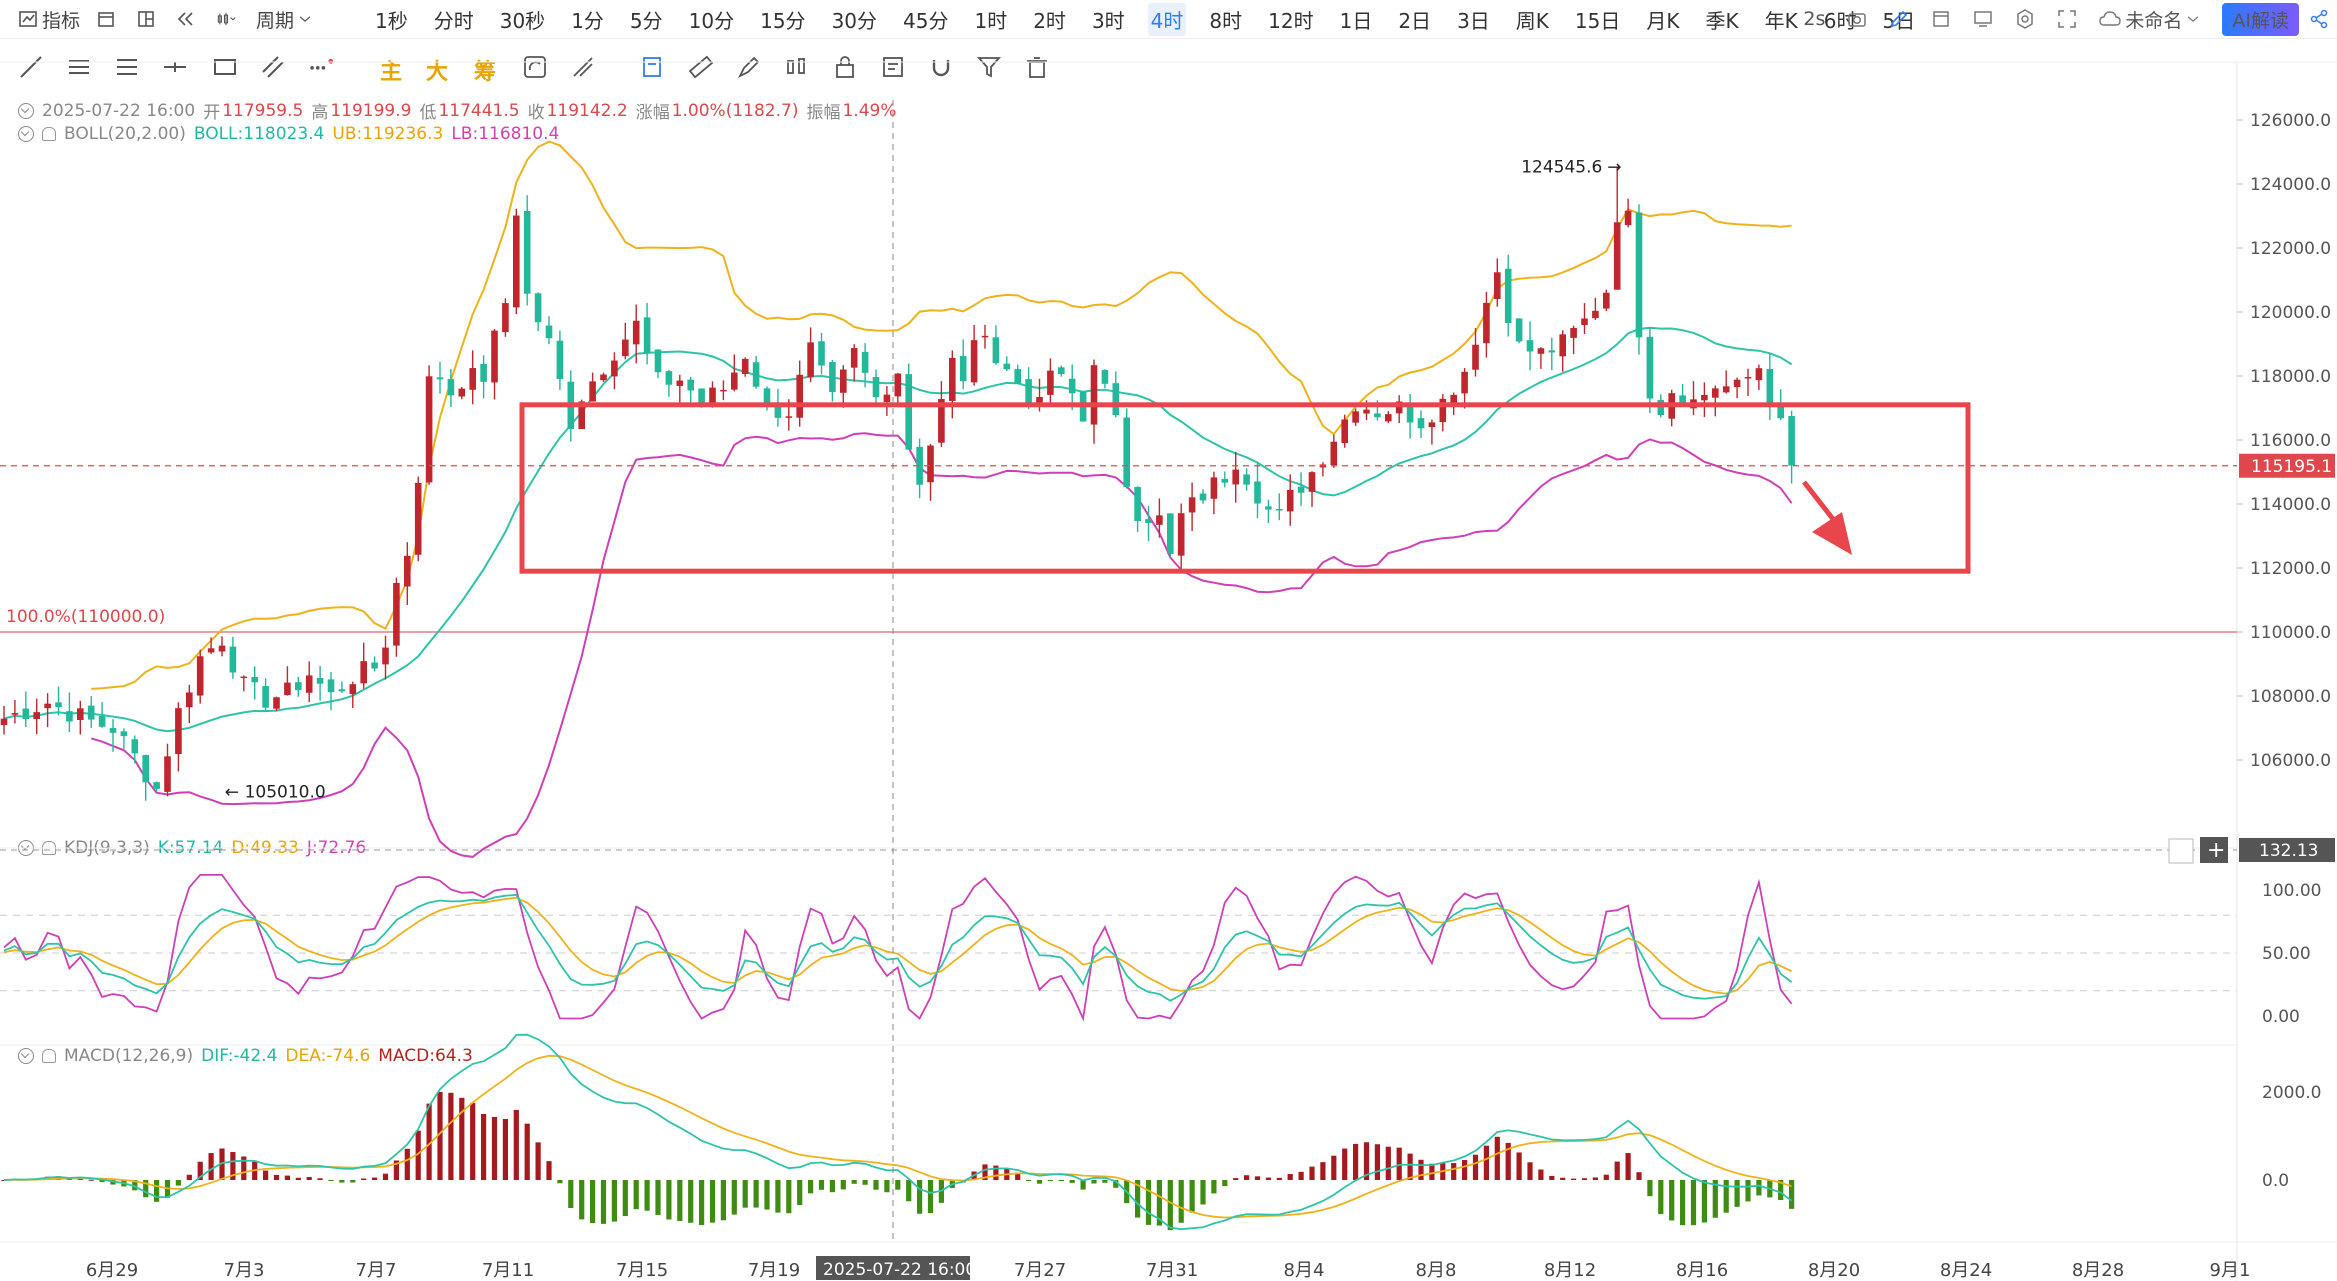 The width and height of the screenshot is (2337, 1281). I want to click on max-arrow: →, so click(1614, 168).